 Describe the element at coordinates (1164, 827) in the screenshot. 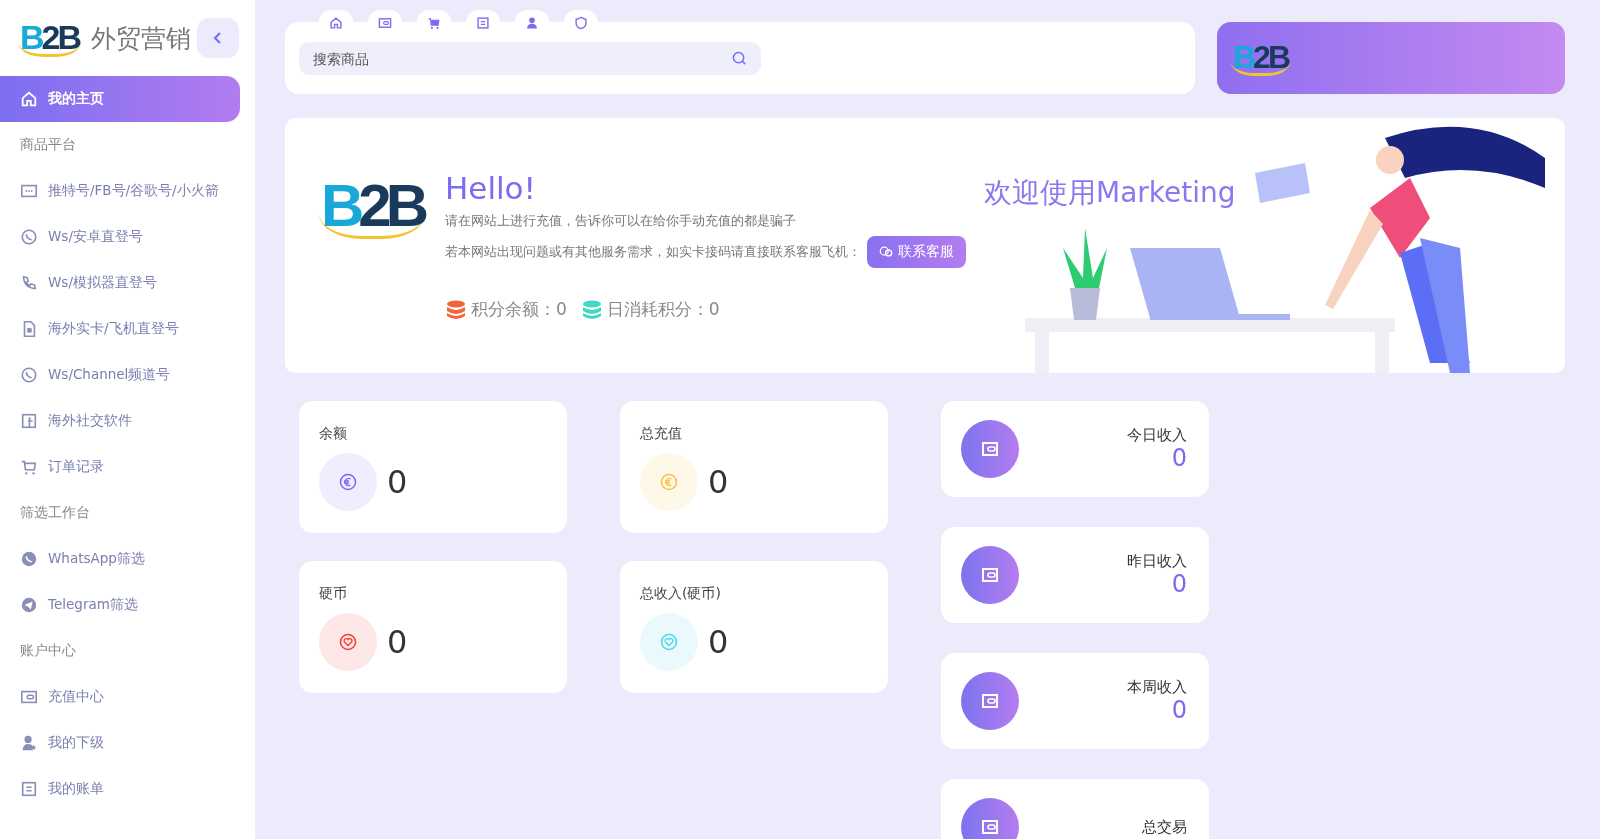

I see `income-label: 总交易` at that location.